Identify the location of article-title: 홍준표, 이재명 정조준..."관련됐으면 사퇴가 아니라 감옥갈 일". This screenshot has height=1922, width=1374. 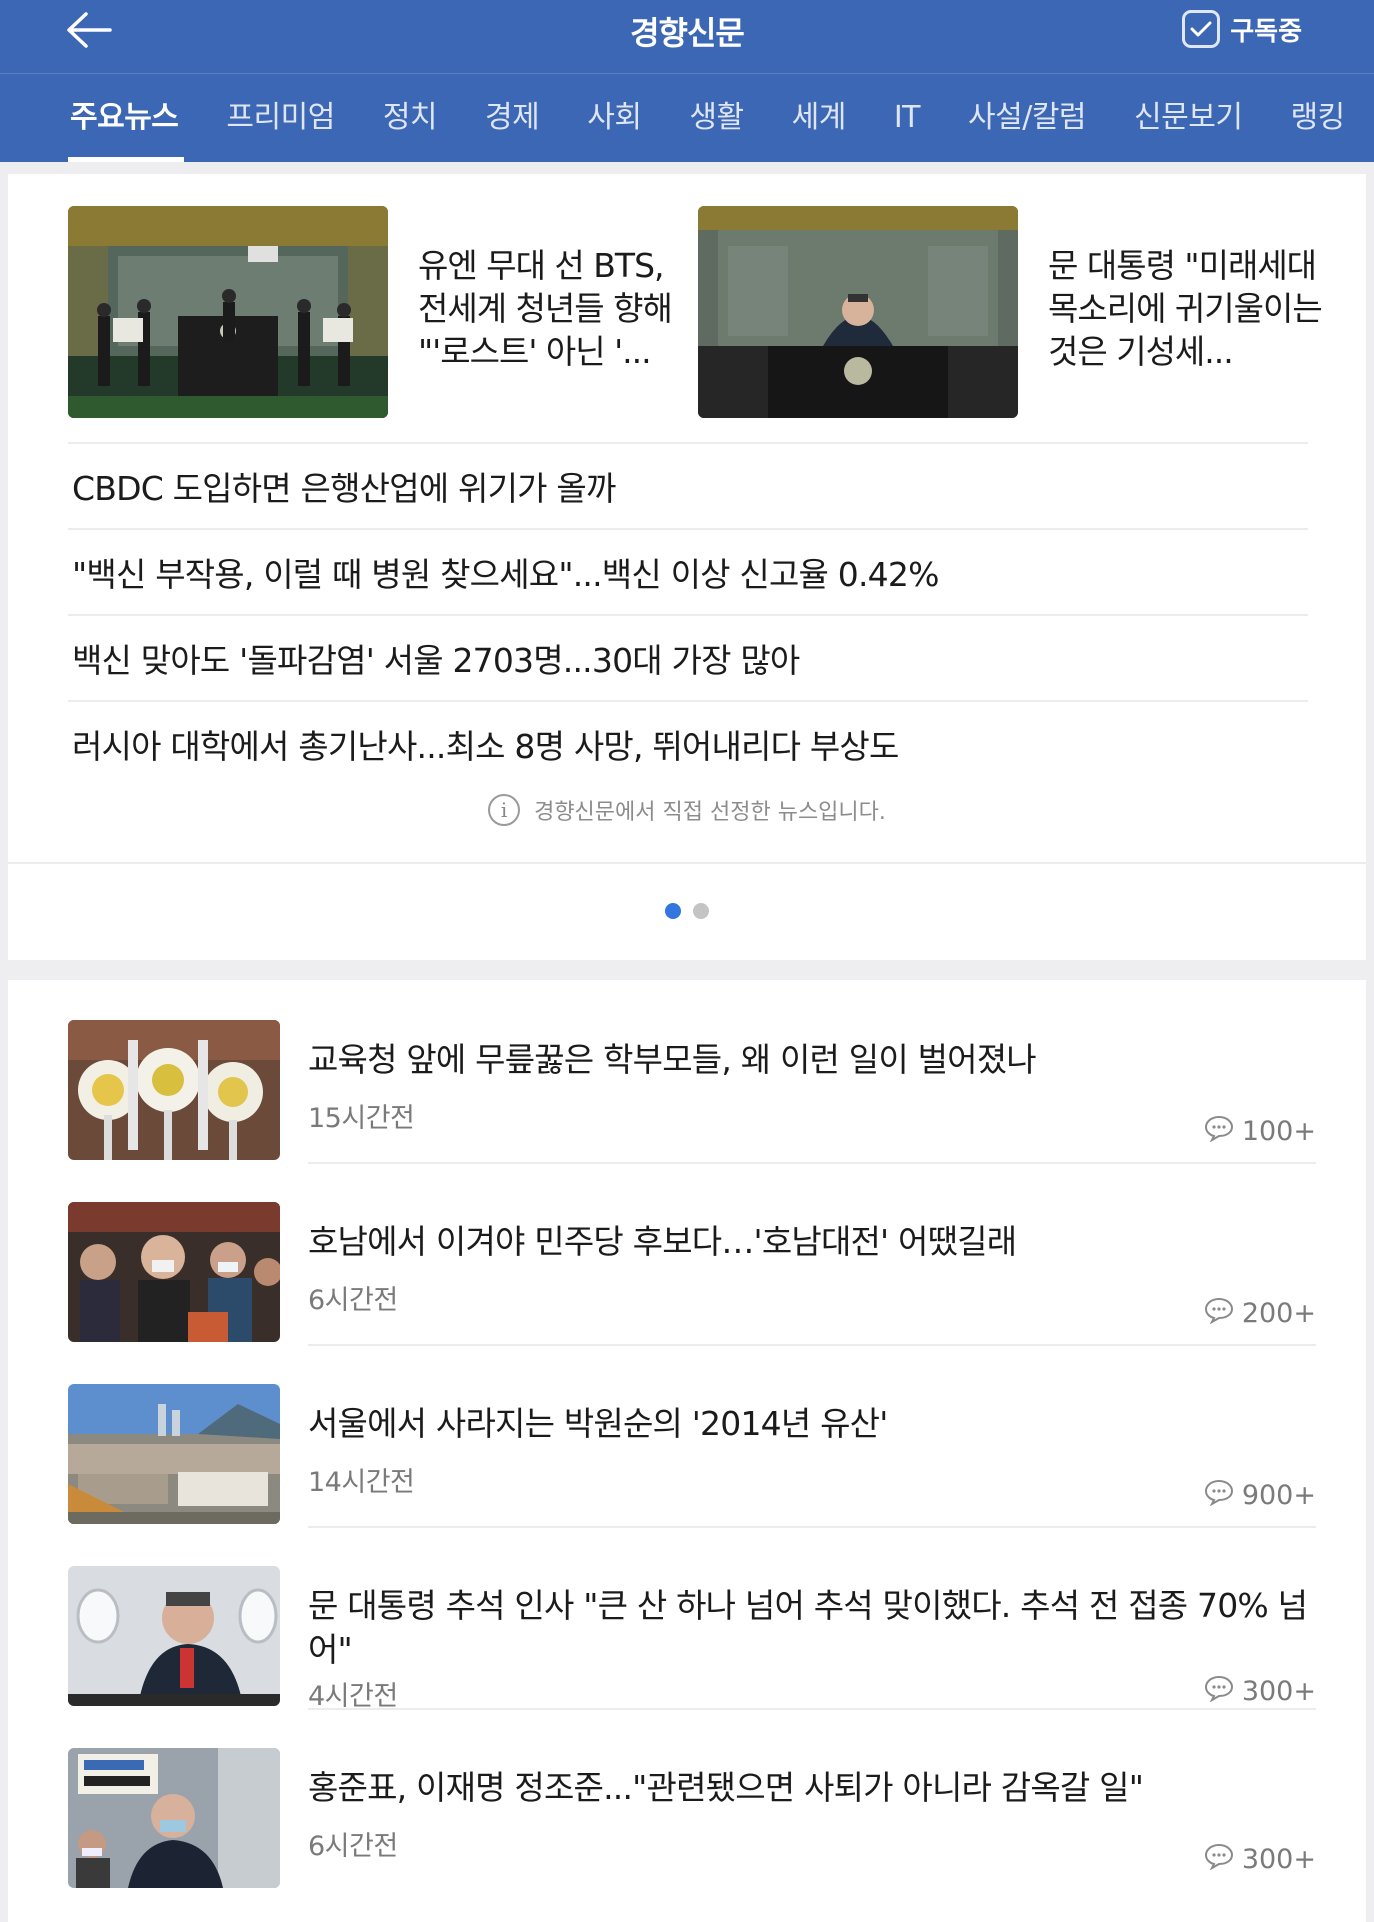
(726, 1787).